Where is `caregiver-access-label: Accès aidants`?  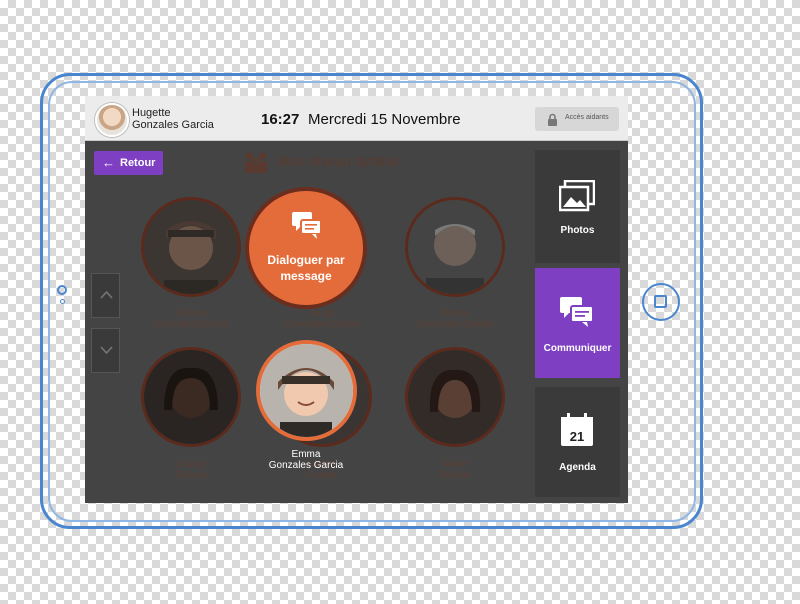 caregiver-access-label: Accès aidants is located at coordinates (587, 117).